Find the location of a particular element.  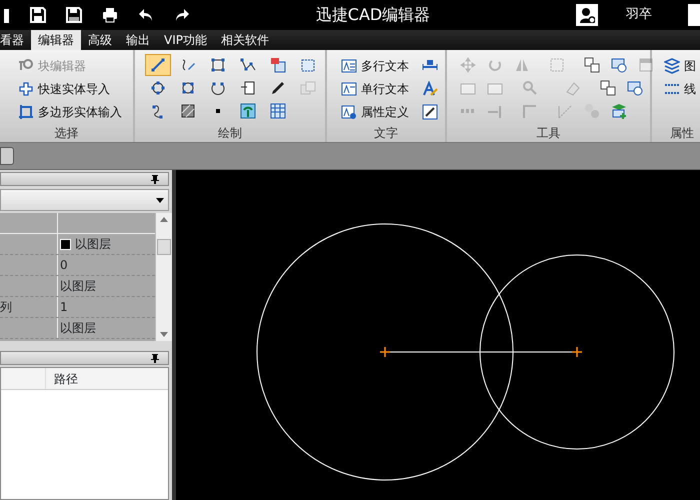

layers-icon is located at coordinates (672, 66).